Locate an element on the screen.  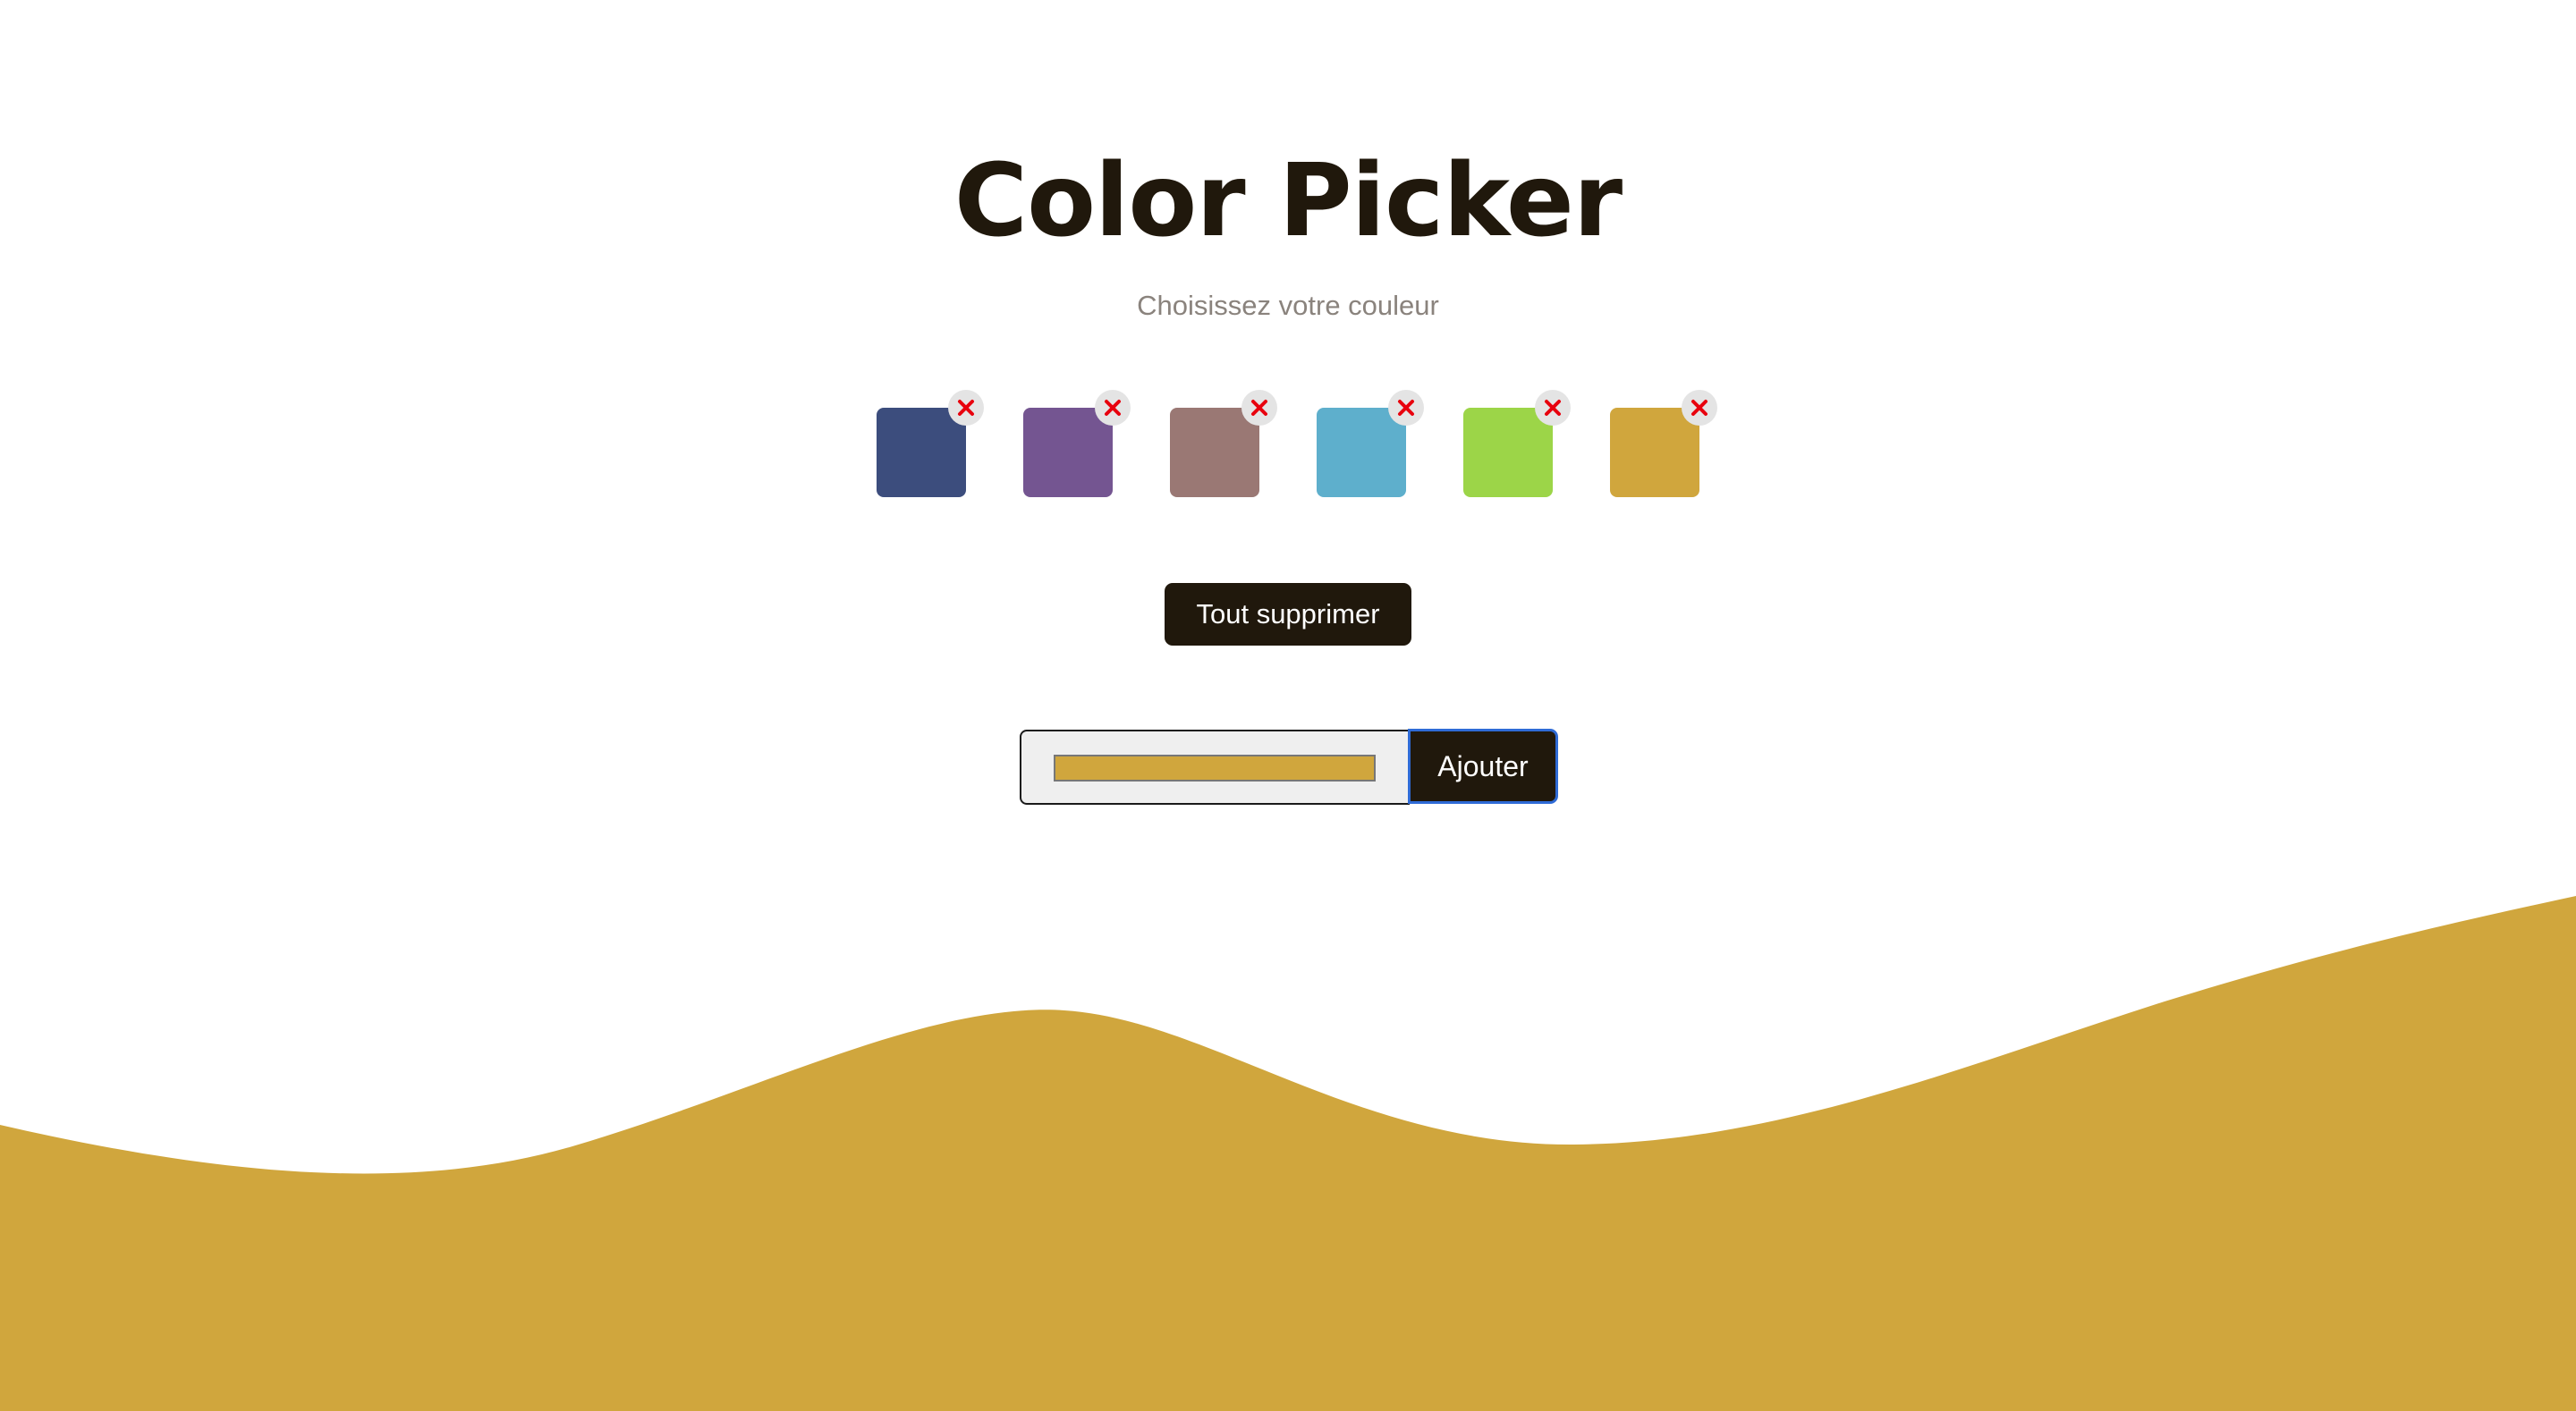
color-input is located at coordinates (1215, 768).